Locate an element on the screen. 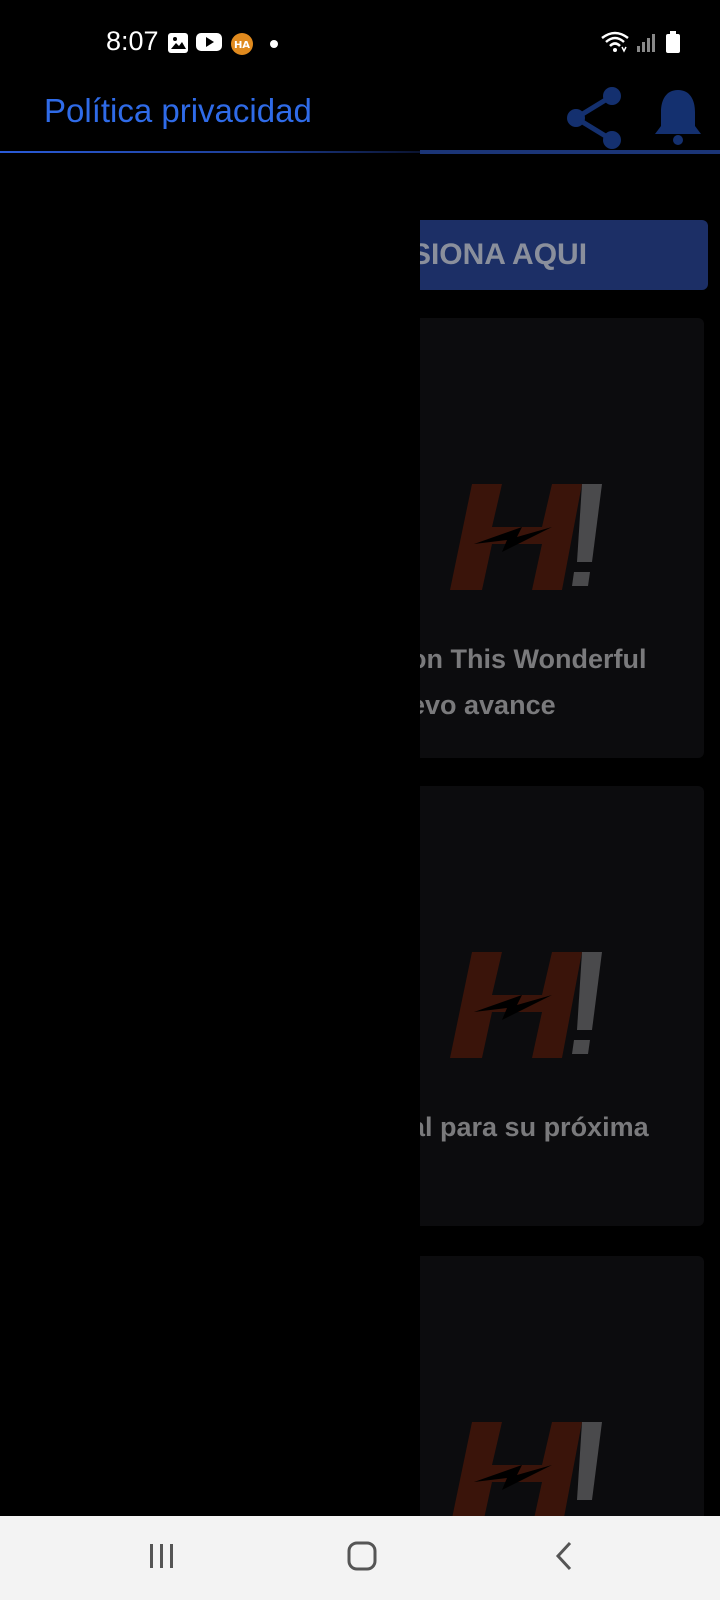 This screenshot has width=720, height=1600. home-button is located at coordinates (362, 1558).